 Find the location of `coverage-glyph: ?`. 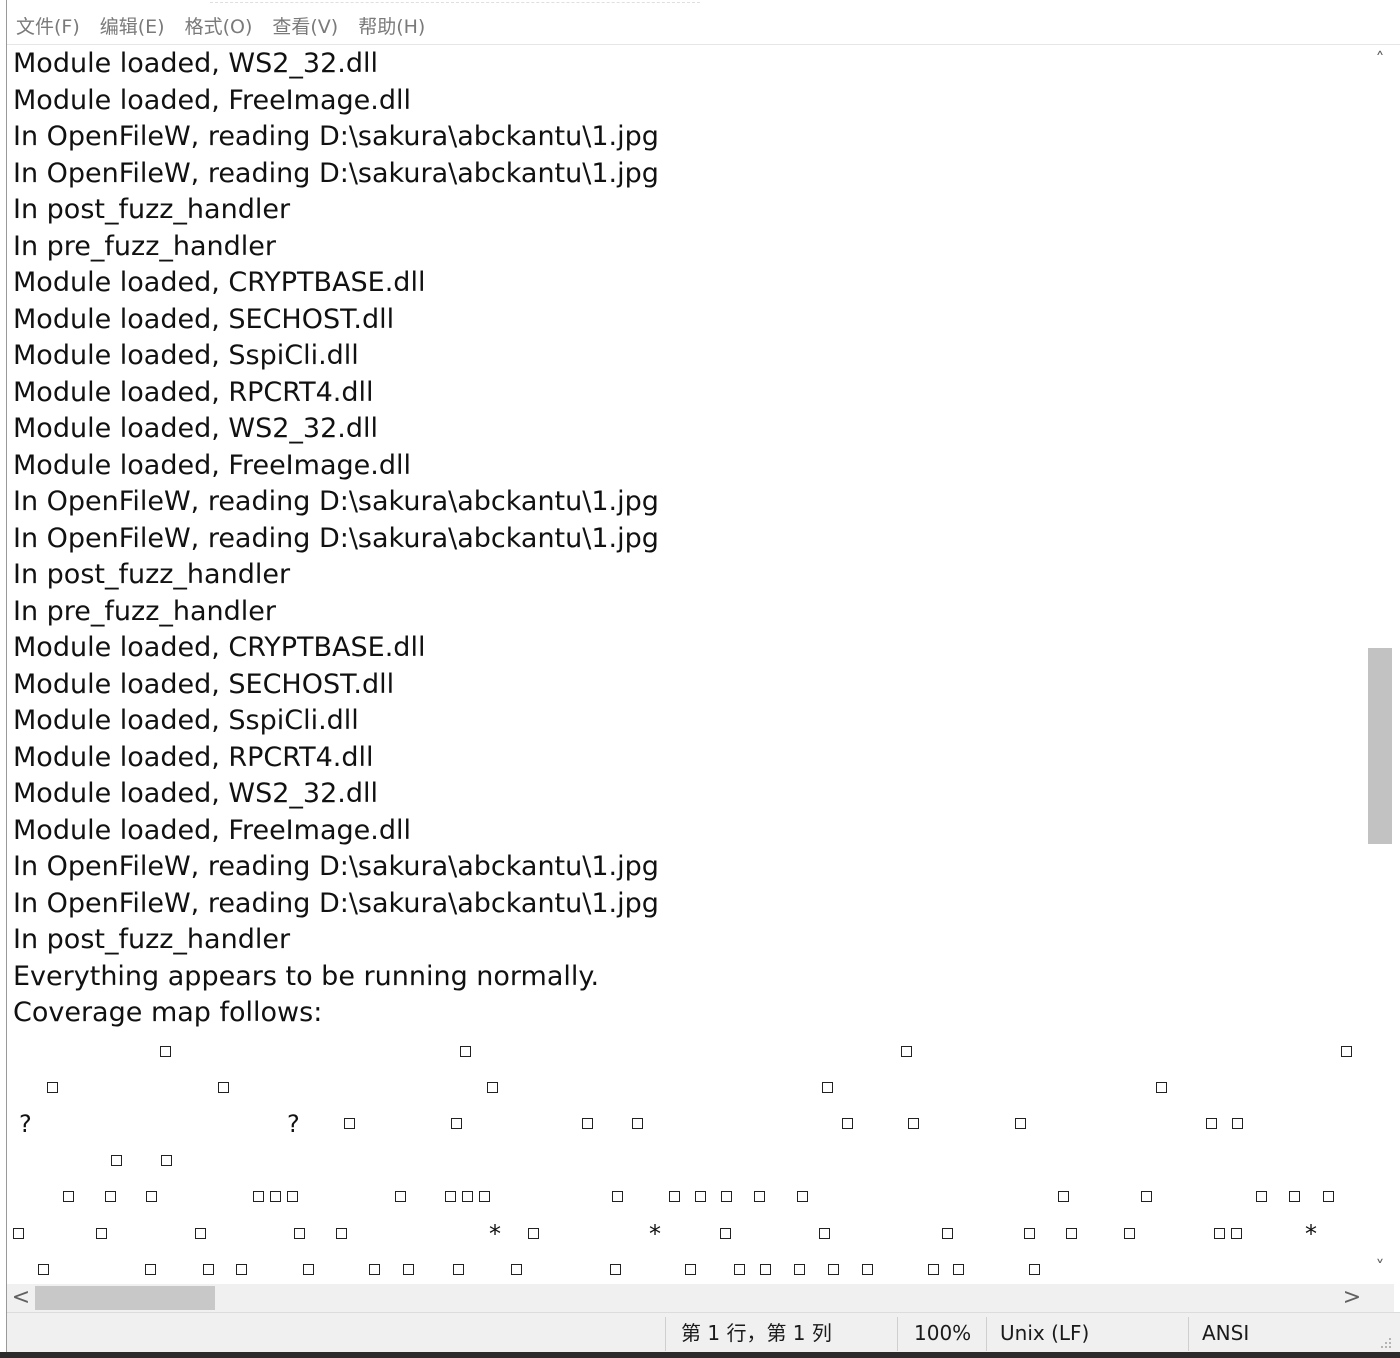

coverage-glyph: ? is located at coordinates (25, 1124).